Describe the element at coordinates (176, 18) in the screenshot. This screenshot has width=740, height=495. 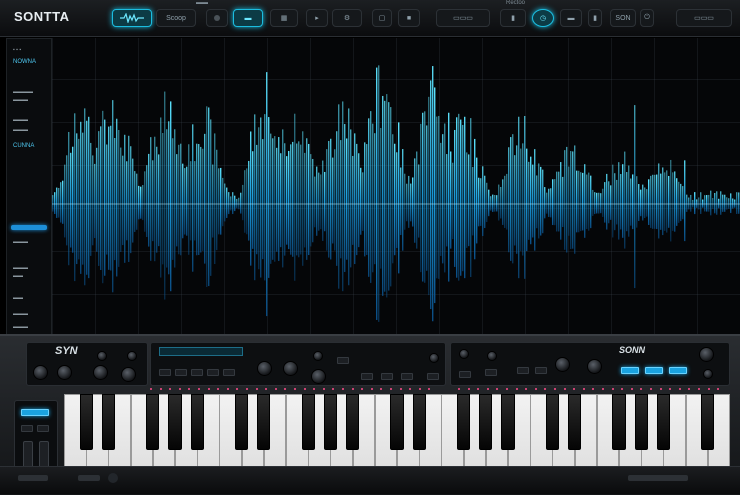
I see `scoop-button: Scoop` at that location.